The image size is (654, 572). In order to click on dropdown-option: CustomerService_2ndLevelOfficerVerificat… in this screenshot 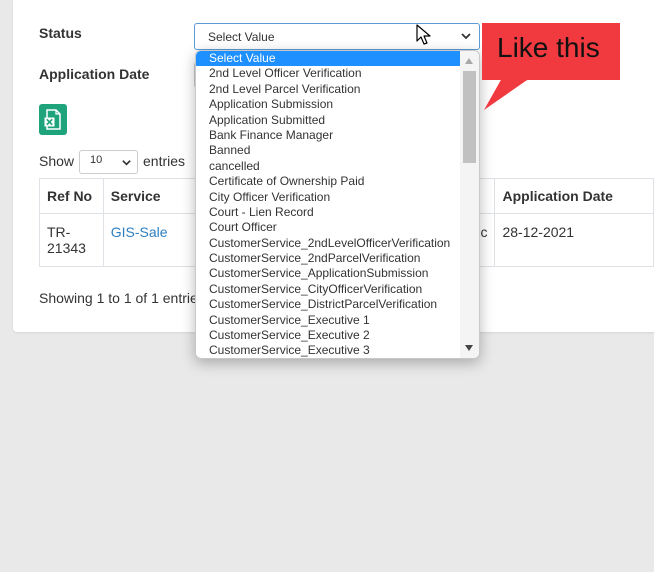, I will do `click(328, 243)`.